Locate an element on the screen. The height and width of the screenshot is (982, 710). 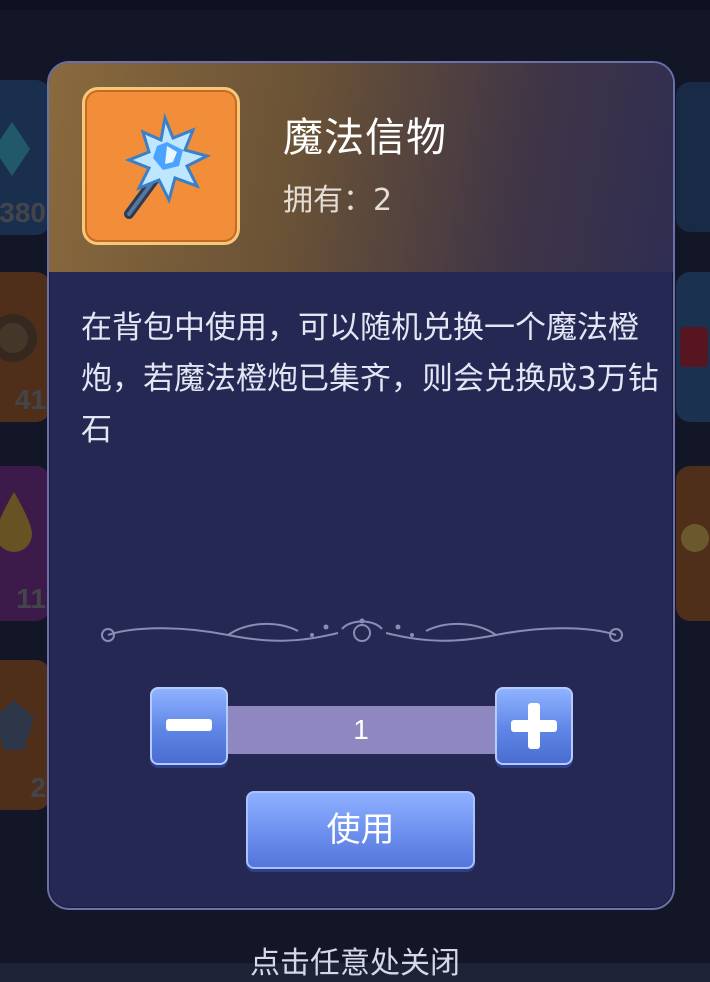
item-icon-frame is located at coordinates (161, 166).